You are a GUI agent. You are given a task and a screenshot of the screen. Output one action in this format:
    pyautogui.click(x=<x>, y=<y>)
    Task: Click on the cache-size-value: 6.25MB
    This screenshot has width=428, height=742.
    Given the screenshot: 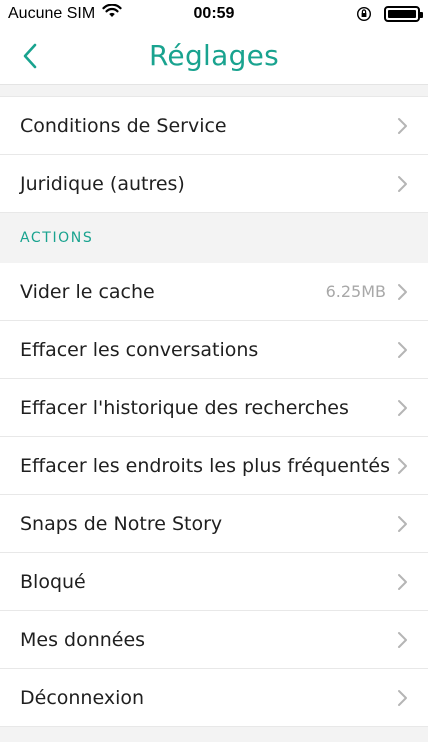 What is the action you would take?
    pyautogui.click(x=355, y=291)
    